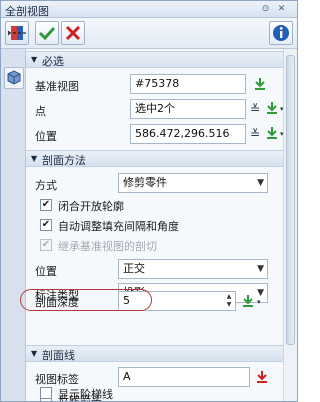  Describe the element at coordinates (46, 185) in the screenshot. I see `mode-label: 方式` at that location.